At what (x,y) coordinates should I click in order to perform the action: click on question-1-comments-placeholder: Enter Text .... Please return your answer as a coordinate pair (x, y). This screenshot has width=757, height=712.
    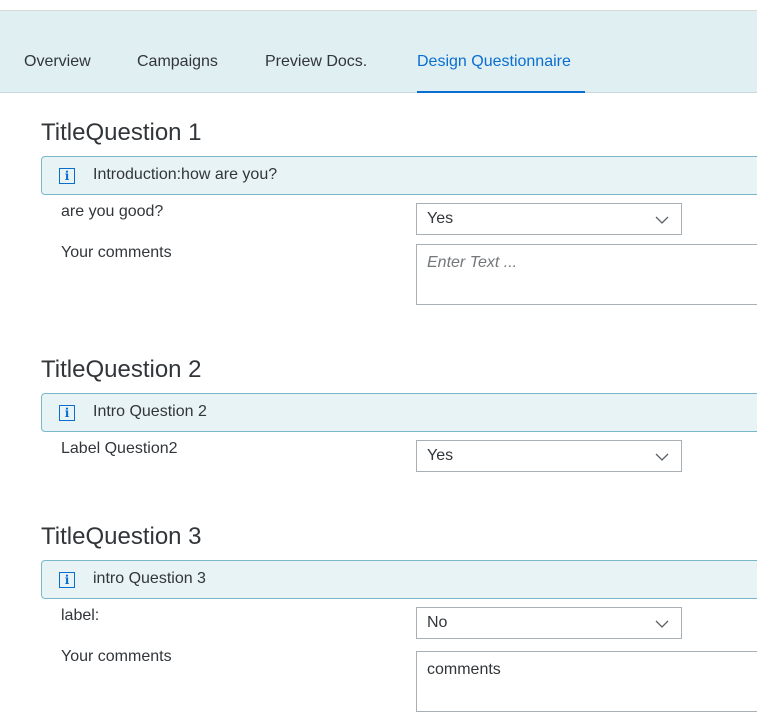
    Looking at the image, I should click on (472, 262).